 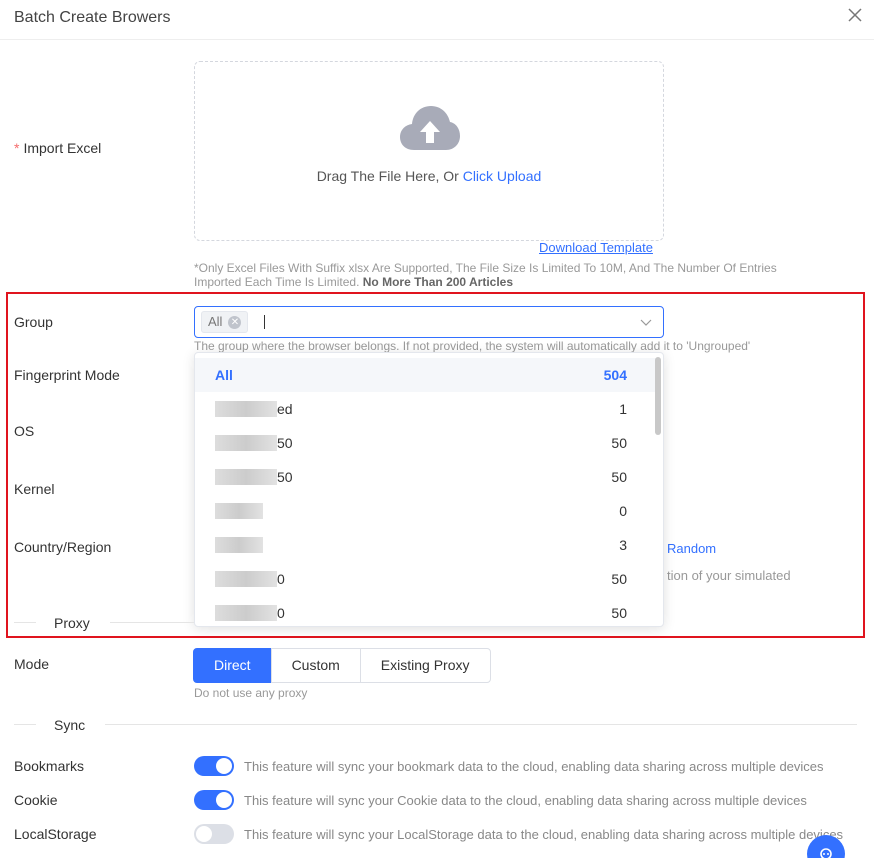 What do you see at coordinates (315, 665) in the screenshot?
I see `custom-button: Custom` at bounding box center [315, 665].